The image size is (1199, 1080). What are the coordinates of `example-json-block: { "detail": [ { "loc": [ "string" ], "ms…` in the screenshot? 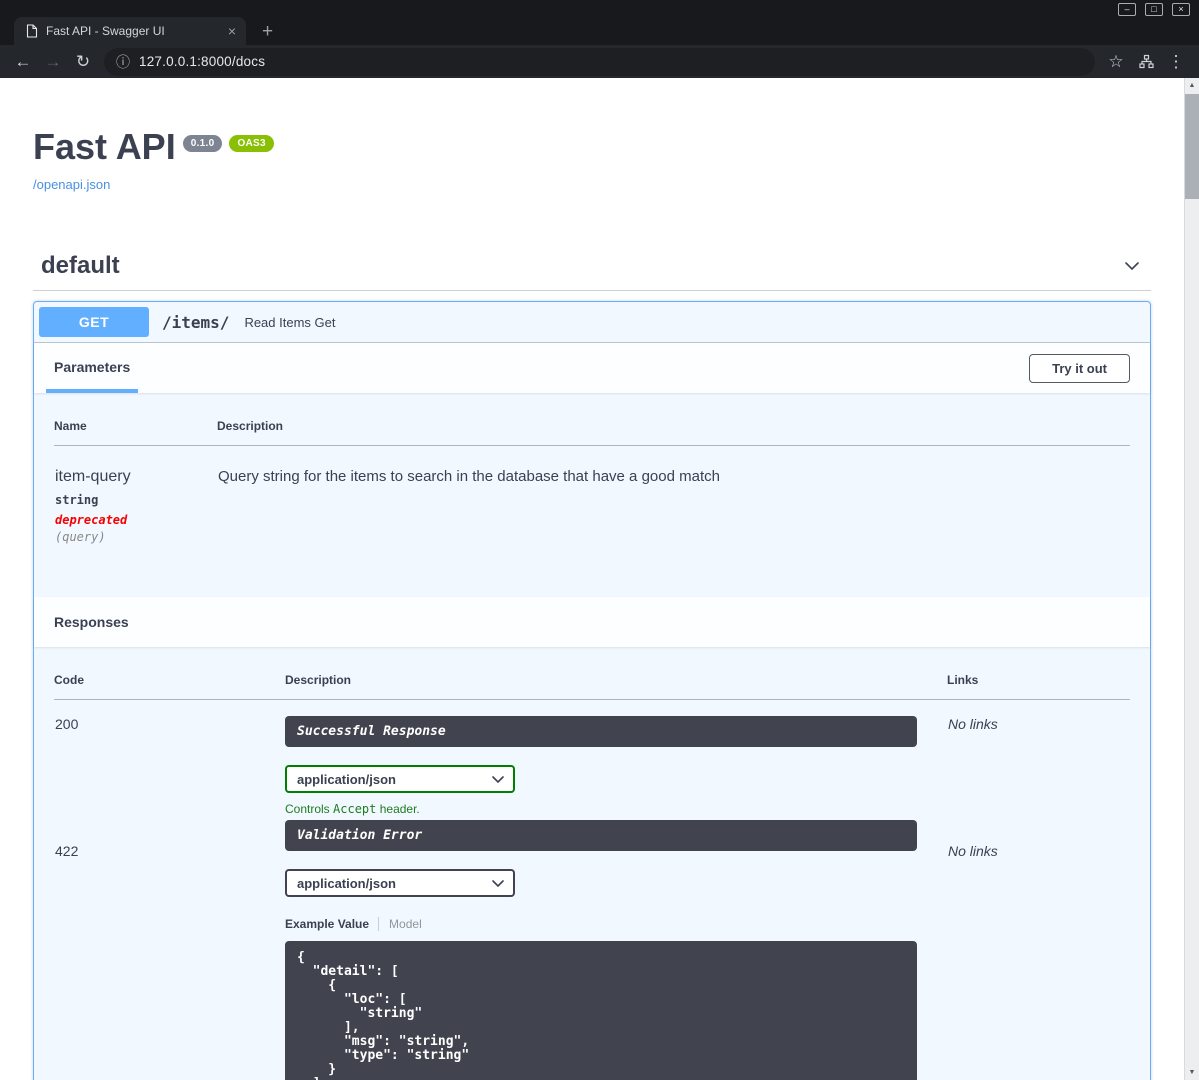 It's located at (601, 1010).